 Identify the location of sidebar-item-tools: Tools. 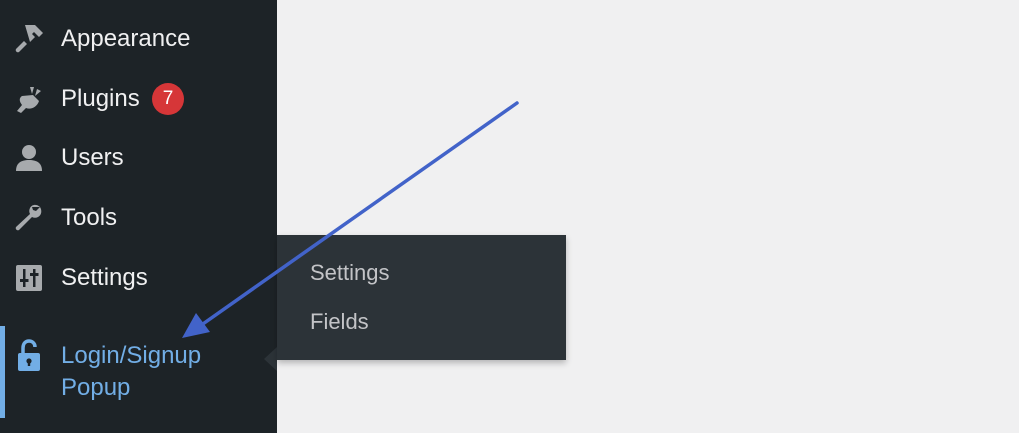
(138, 218).